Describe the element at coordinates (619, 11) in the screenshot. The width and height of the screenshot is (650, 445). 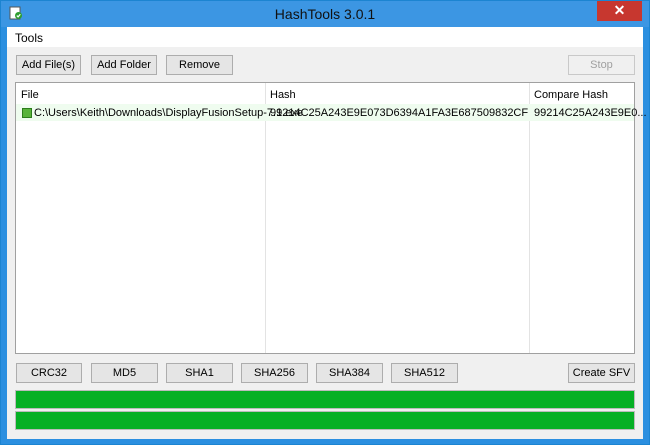
I see `close-button: ✕` at that location.